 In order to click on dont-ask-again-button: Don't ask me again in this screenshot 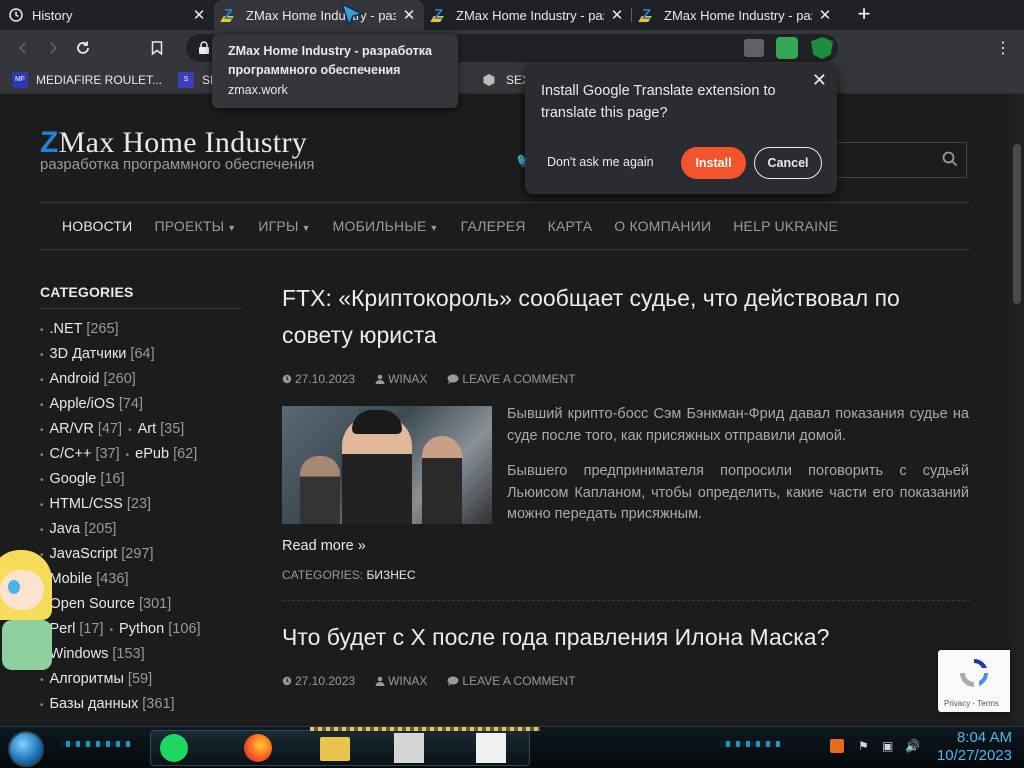, I will do `click(600, 162)`.